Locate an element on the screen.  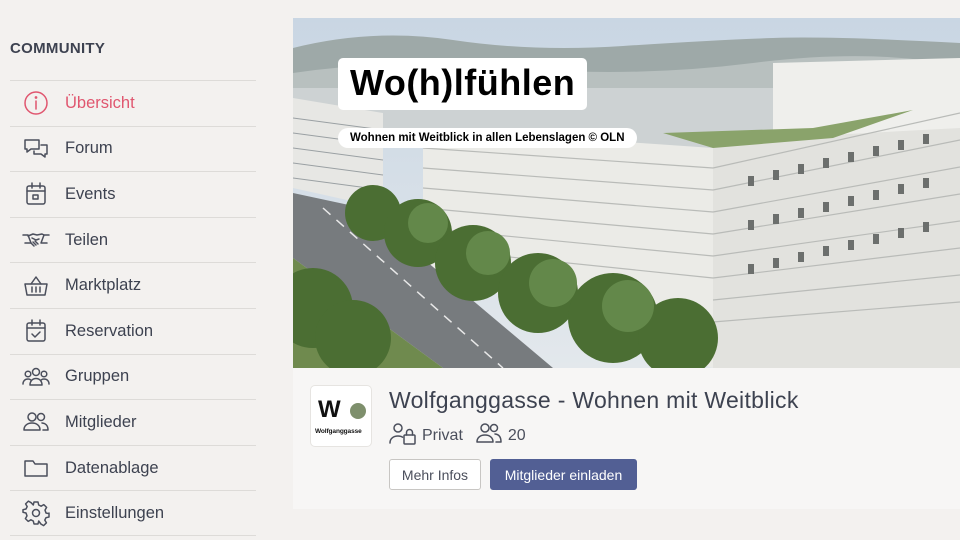
gear-icon is located at coordinates (36, 513).